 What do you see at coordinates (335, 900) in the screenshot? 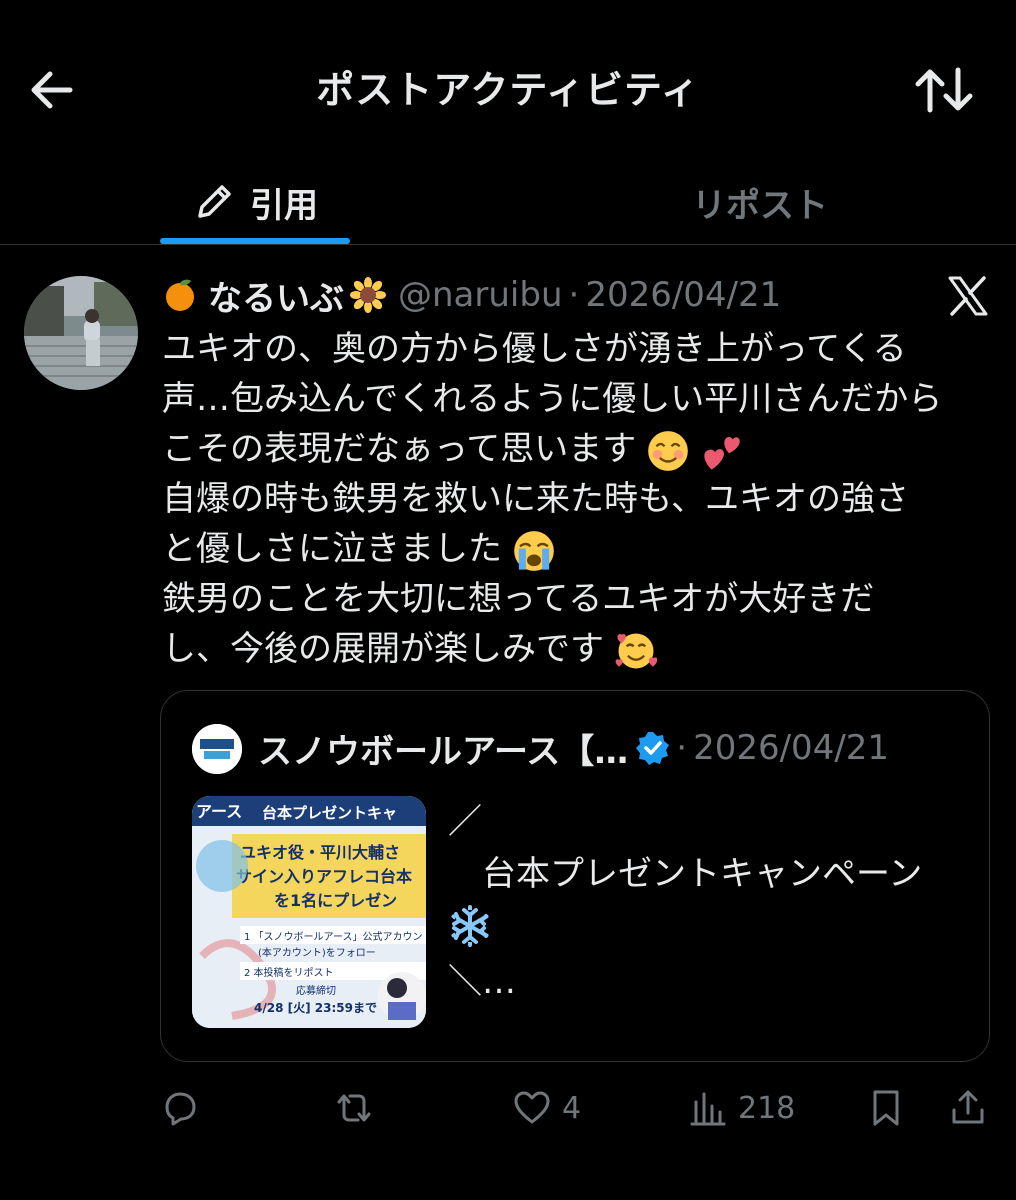
I see `image-headline-3: を1名にプレゼン` at bounding box center [335, 900].